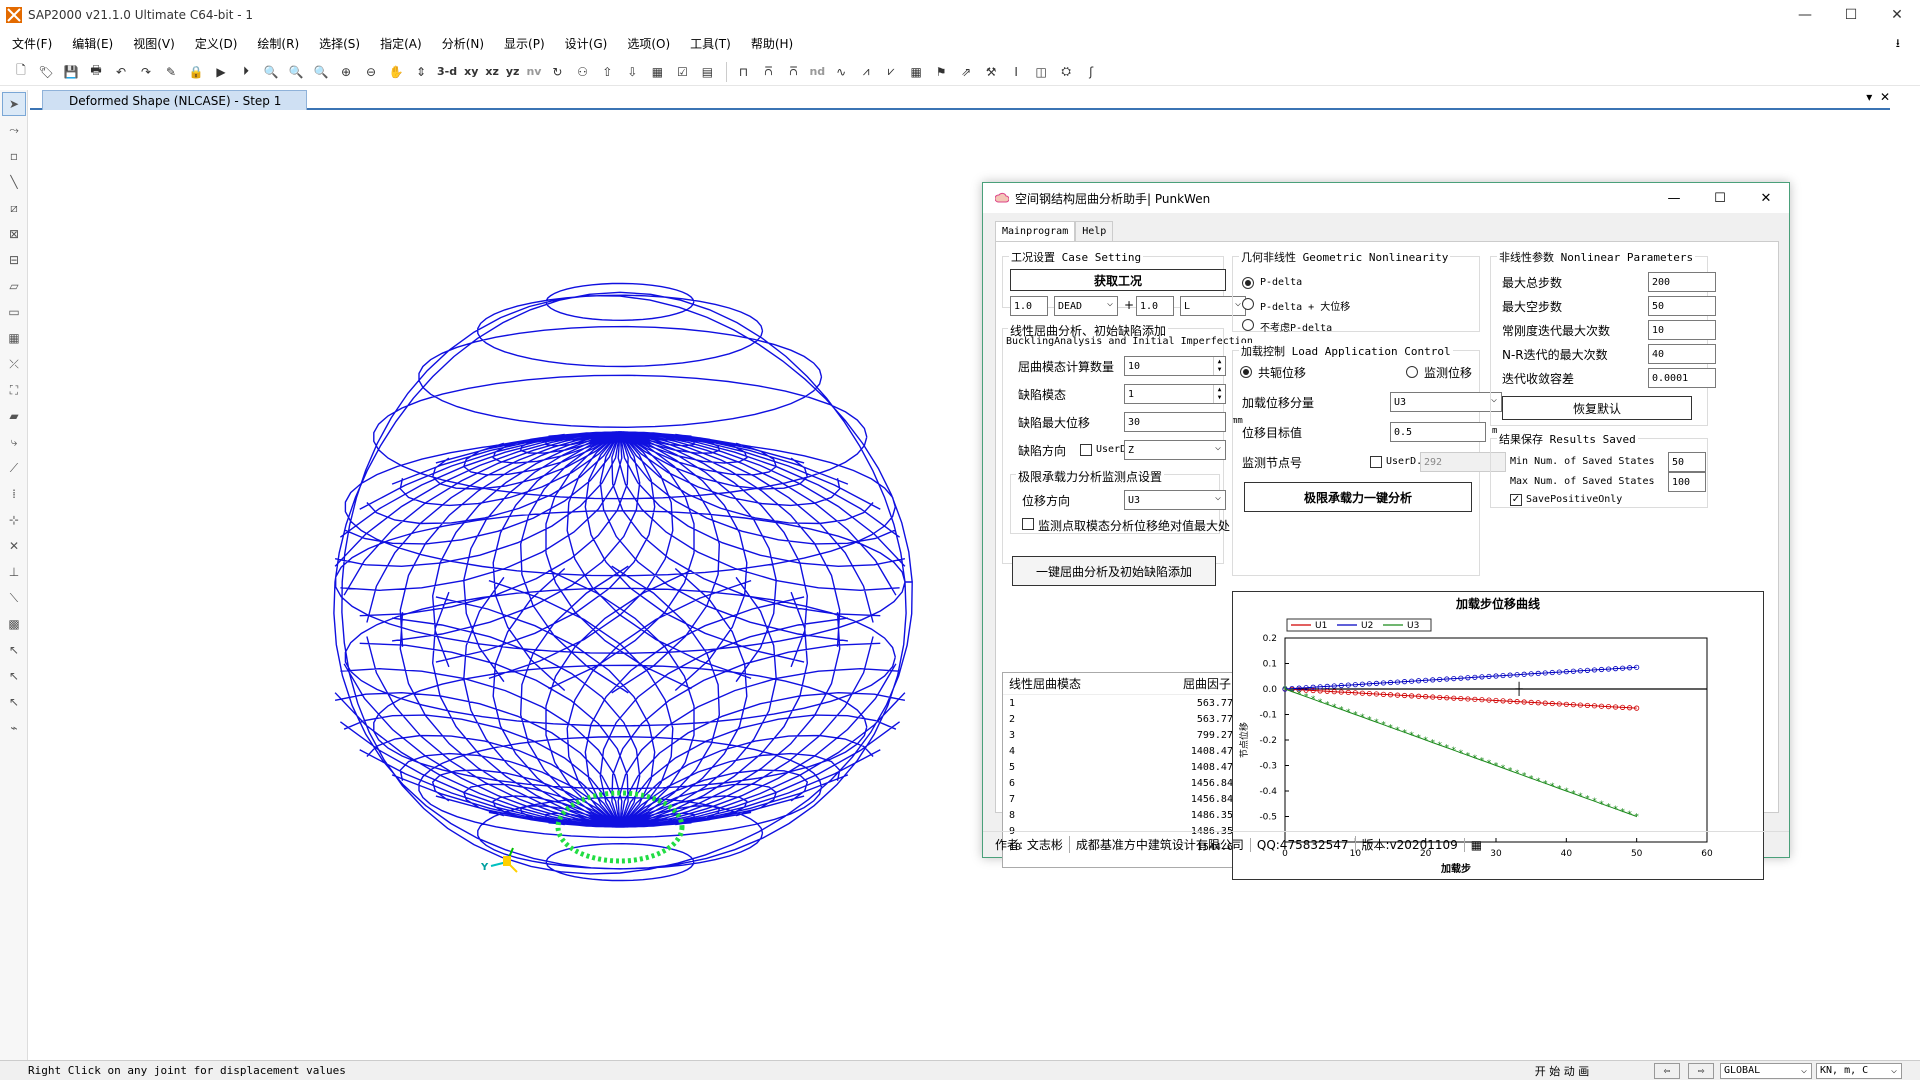 This screenshot has height=1080, width=1920. Describe the element at coordinates (14, 286) in the screenshot. I see `draw-poly-area-icon: ▱` at that location.